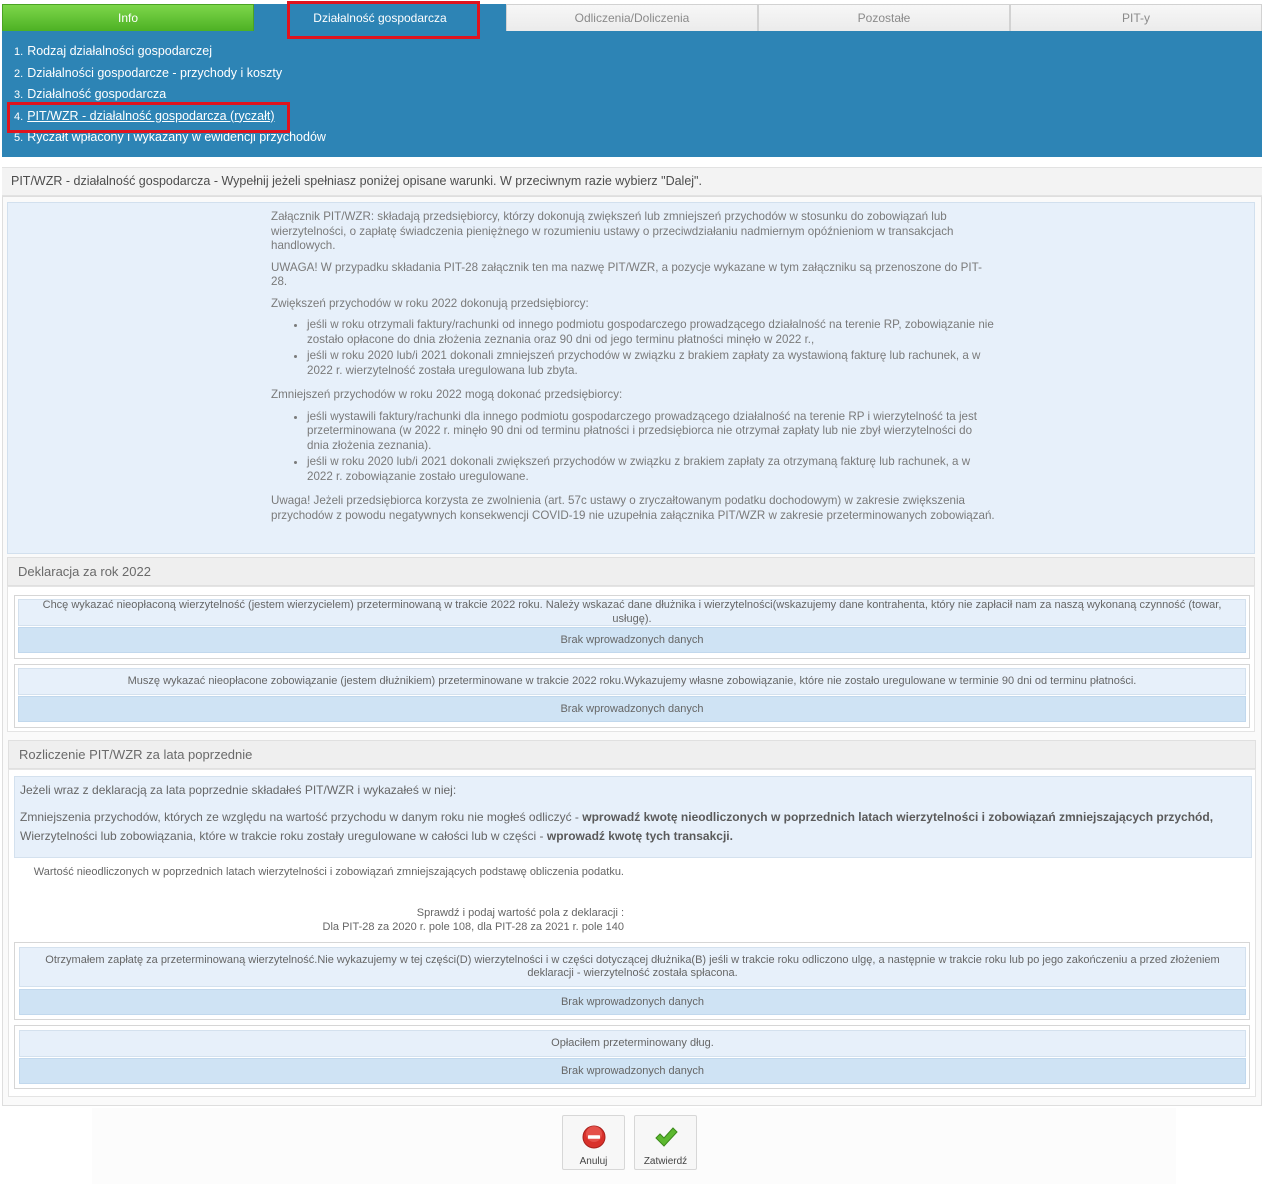 The image size is (1268, 1184). I want to click on paid-debt-nodata-button: Brak wprowadzonych danych, so click(632, 1071).